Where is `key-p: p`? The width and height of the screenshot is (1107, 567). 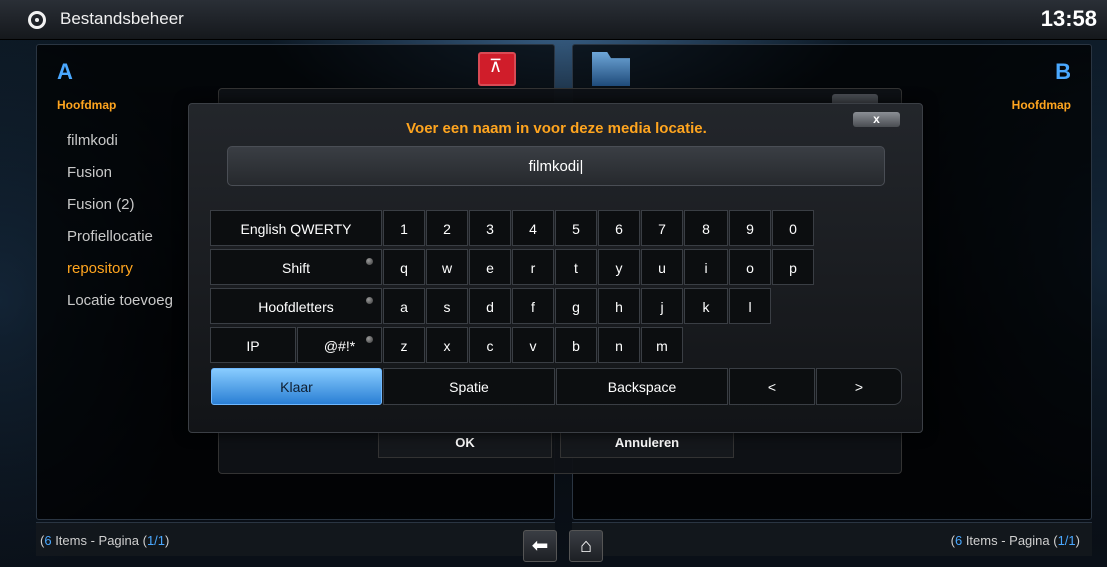 key-p: p is located at coordinates (793, 267).